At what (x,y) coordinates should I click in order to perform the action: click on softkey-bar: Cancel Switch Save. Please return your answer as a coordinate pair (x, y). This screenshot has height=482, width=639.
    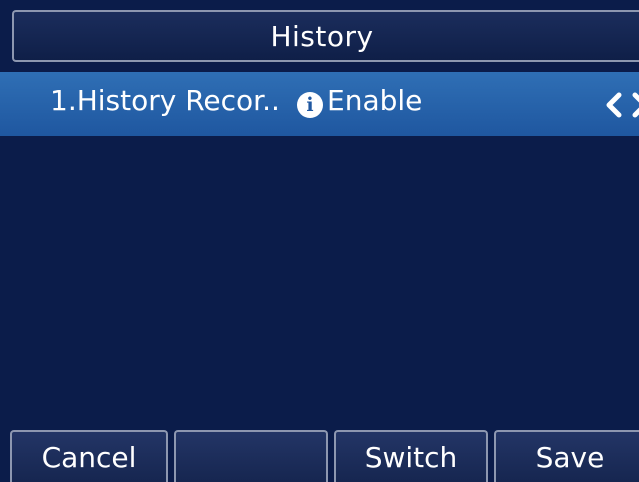
    Looking at the image, I should click on (319, 456).